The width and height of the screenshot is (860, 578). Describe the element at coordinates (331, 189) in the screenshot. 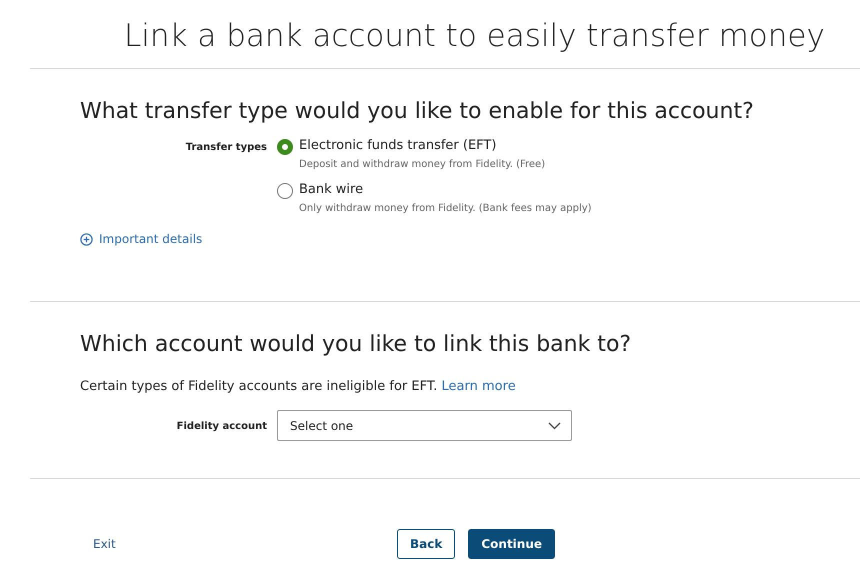

I see `option-label: Bank wire` at that location.